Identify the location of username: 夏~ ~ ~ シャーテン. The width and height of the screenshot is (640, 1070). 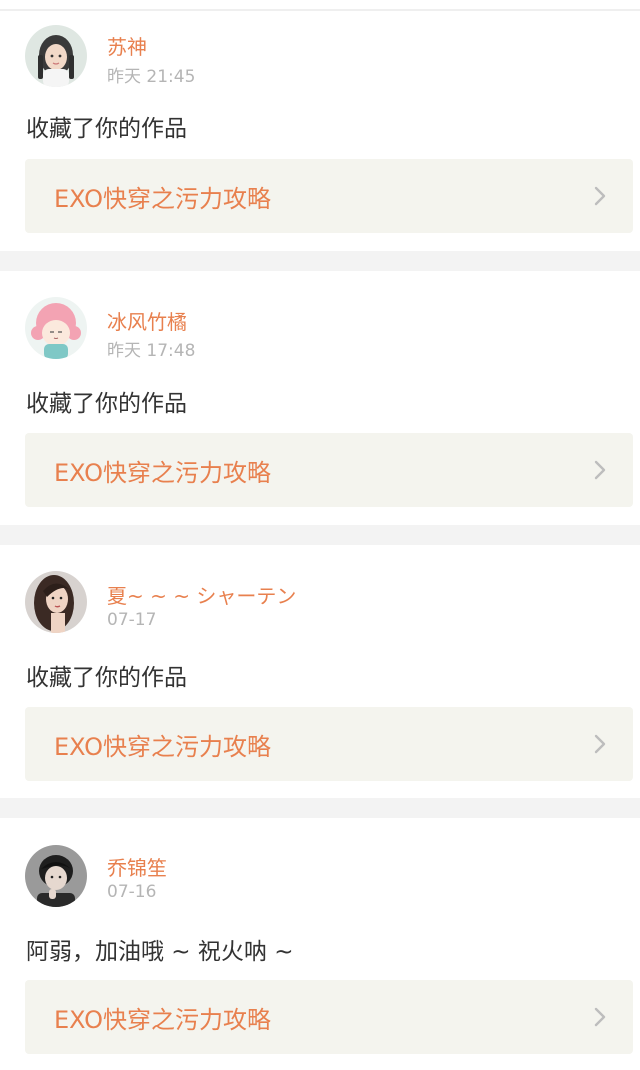
(201, 594).